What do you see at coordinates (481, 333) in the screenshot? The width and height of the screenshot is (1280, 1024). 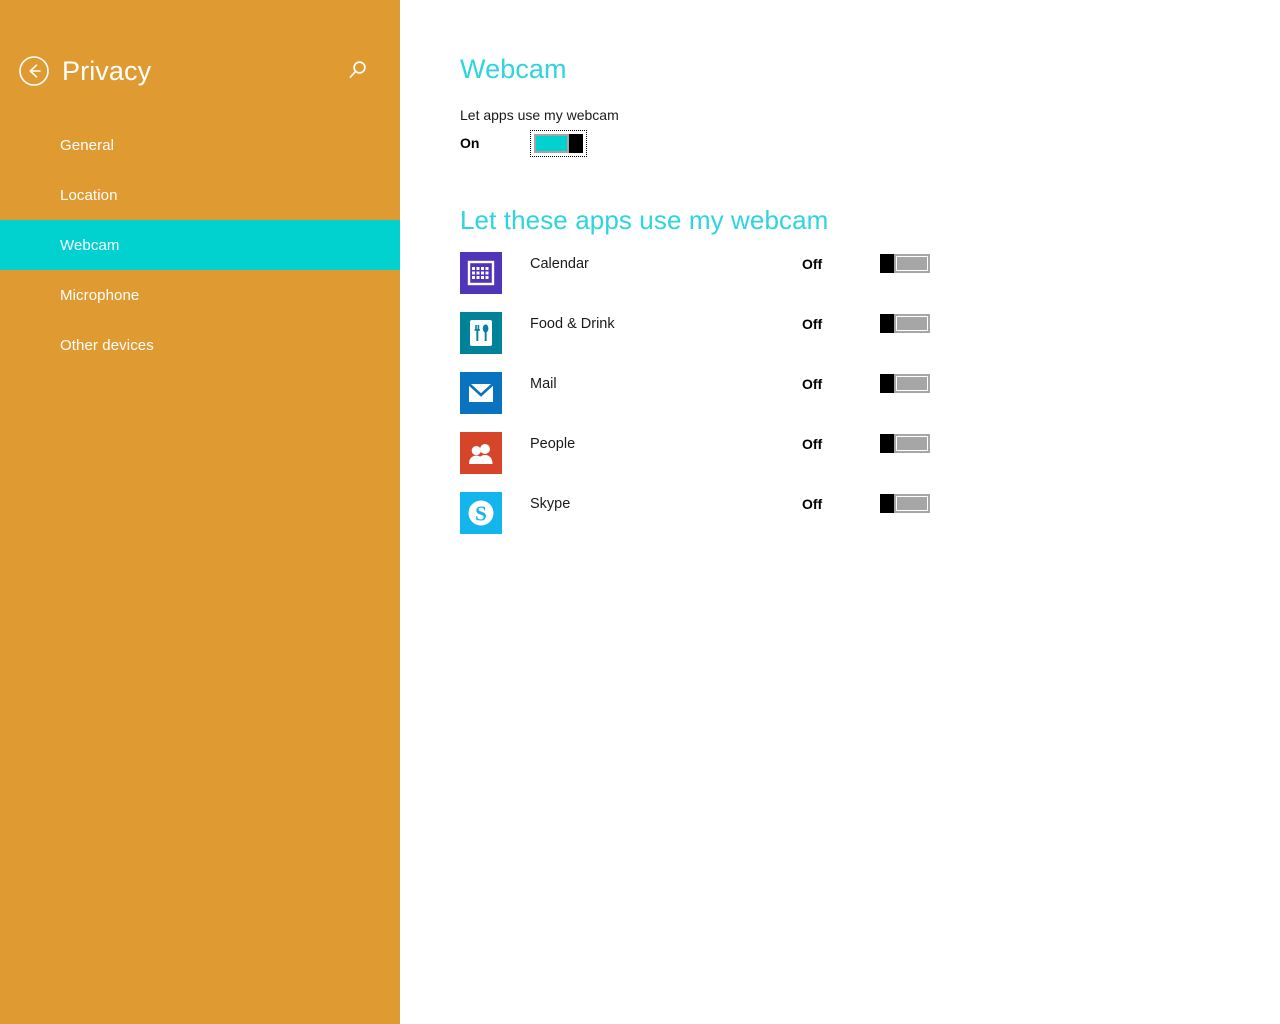 I see `food-drink-app-icon` at bounding box center [481, 333].